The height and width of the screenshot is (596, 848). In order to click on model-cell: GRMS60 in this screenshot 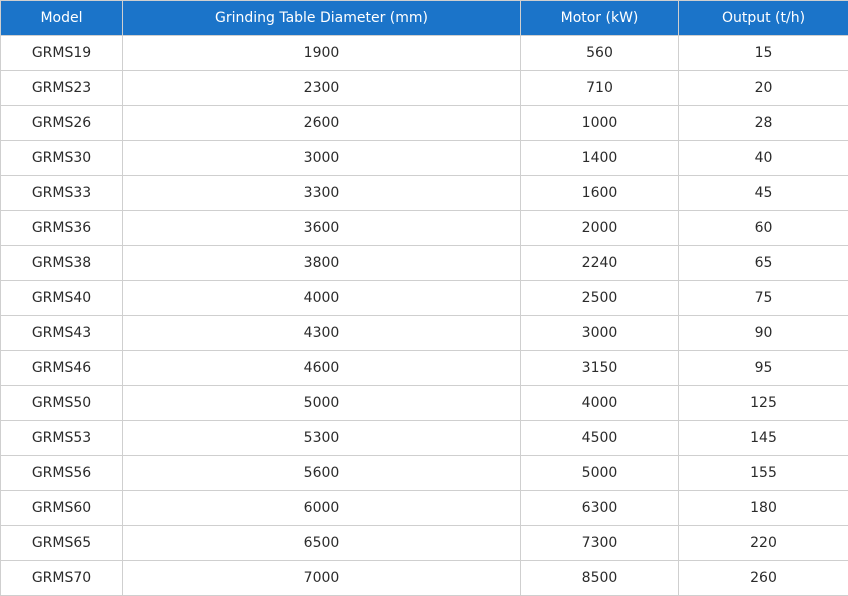, I will do `click(61, 508)`.